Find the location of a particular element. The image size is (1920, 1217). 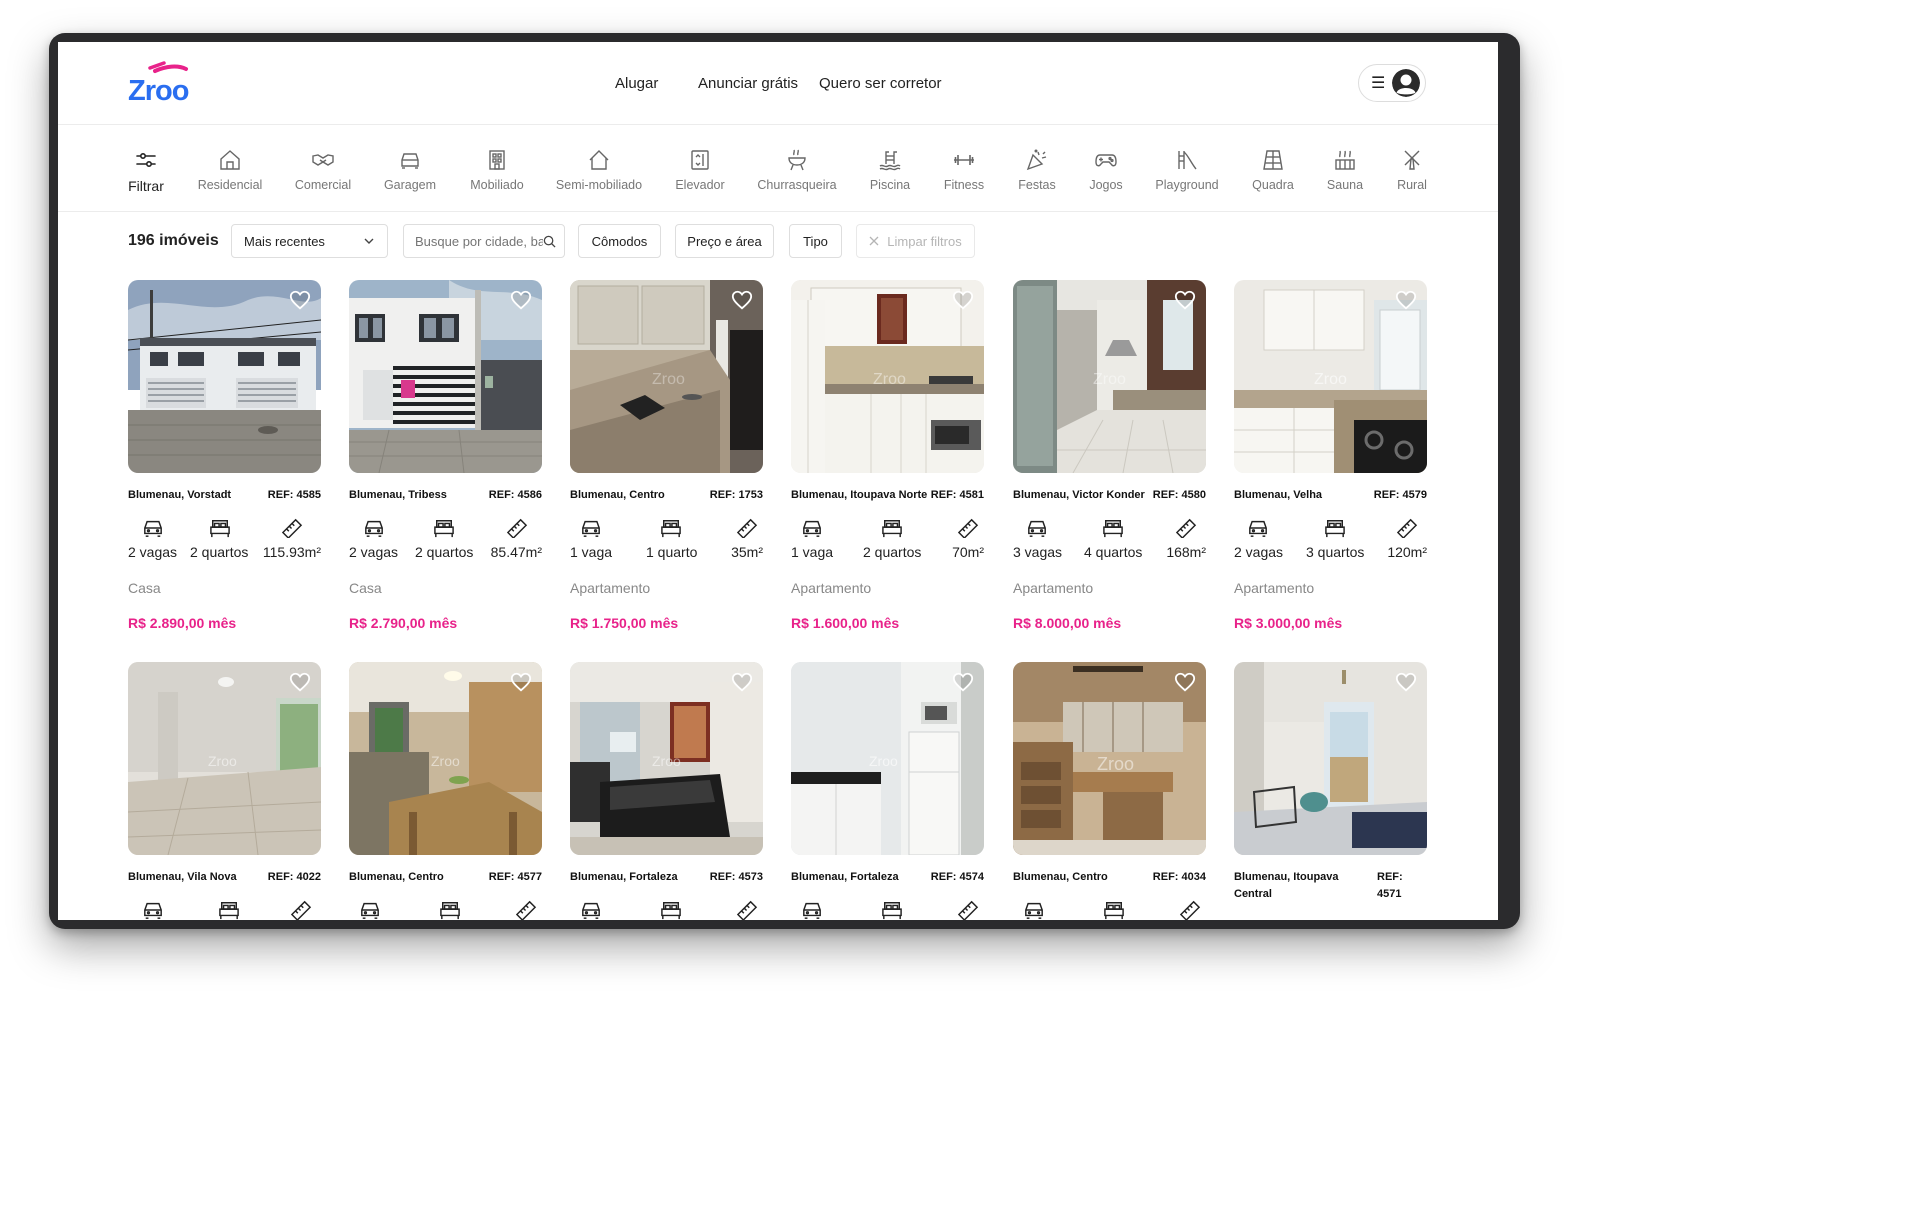

nav-alugar-link: Alugar is located at coordinates (636, 83).